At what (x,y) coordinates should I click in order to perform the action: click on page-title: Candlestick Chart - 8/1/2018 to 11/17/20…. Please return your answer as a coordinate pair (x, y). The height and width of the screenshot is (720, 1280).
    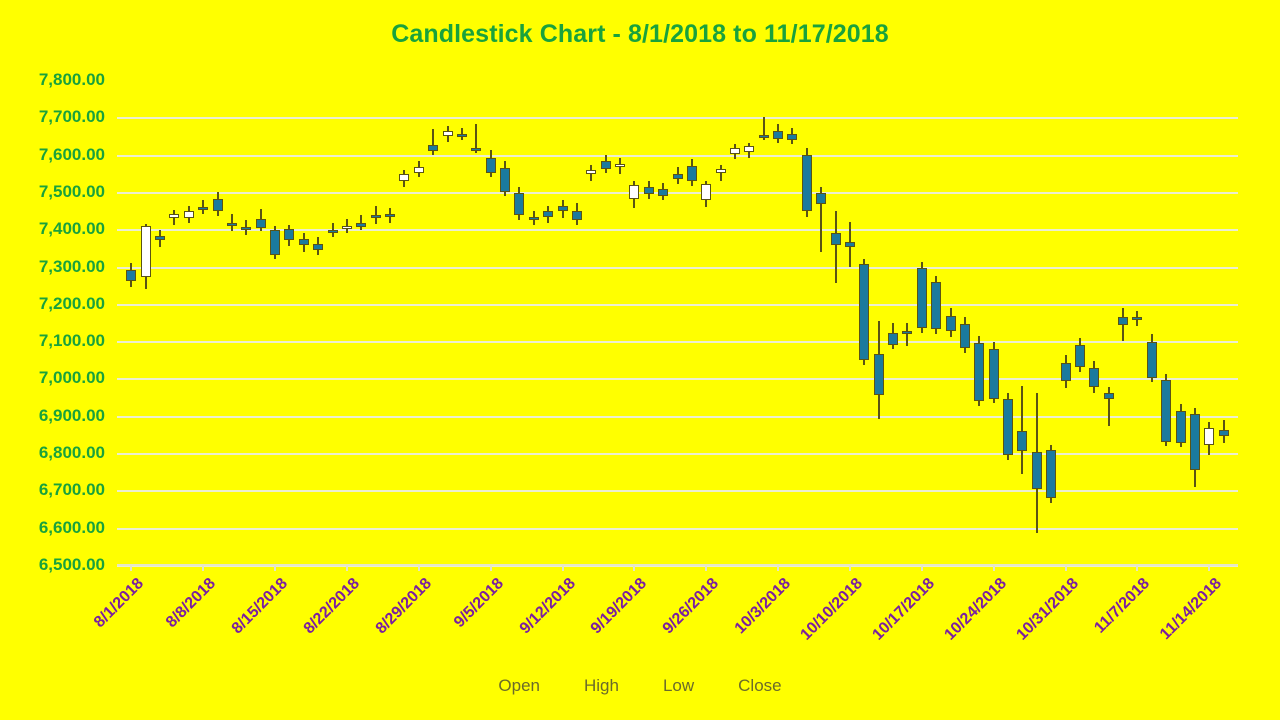
    Looking at the image, I should click on (640, 34).